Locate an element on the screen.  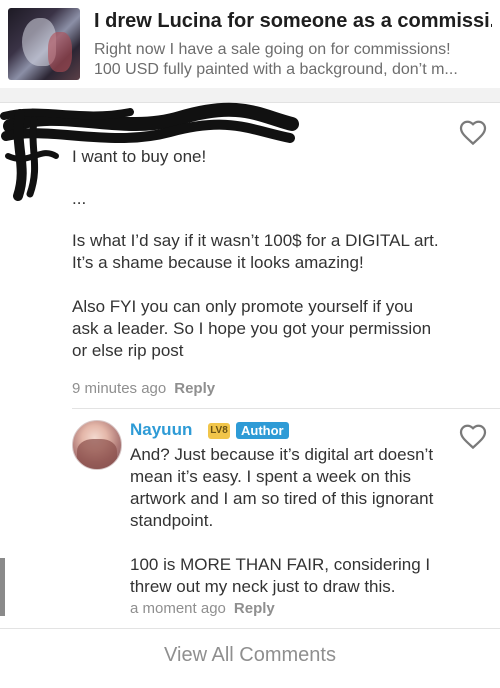
comment-timestamp: 9 minutes ago is located at coordinates (119, 388).